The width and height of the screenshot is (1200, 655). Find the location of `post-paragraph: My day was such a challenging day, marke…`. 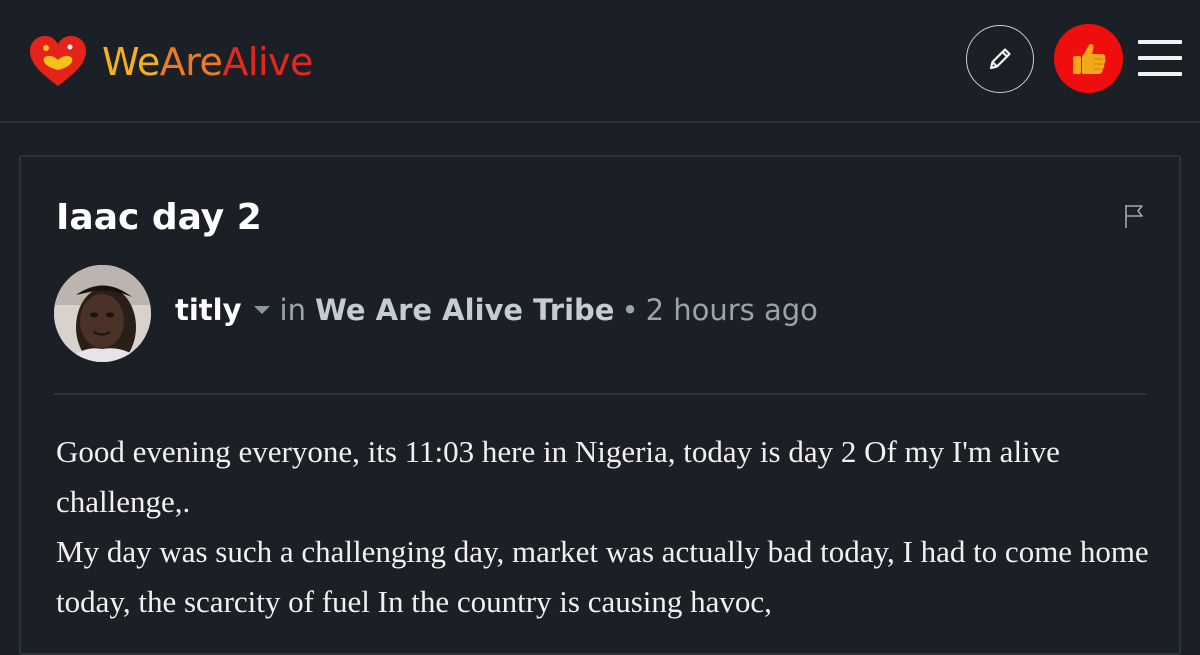

post-paragraph: My day was such a challenging day, marke… is located at coordinates (602, 576).